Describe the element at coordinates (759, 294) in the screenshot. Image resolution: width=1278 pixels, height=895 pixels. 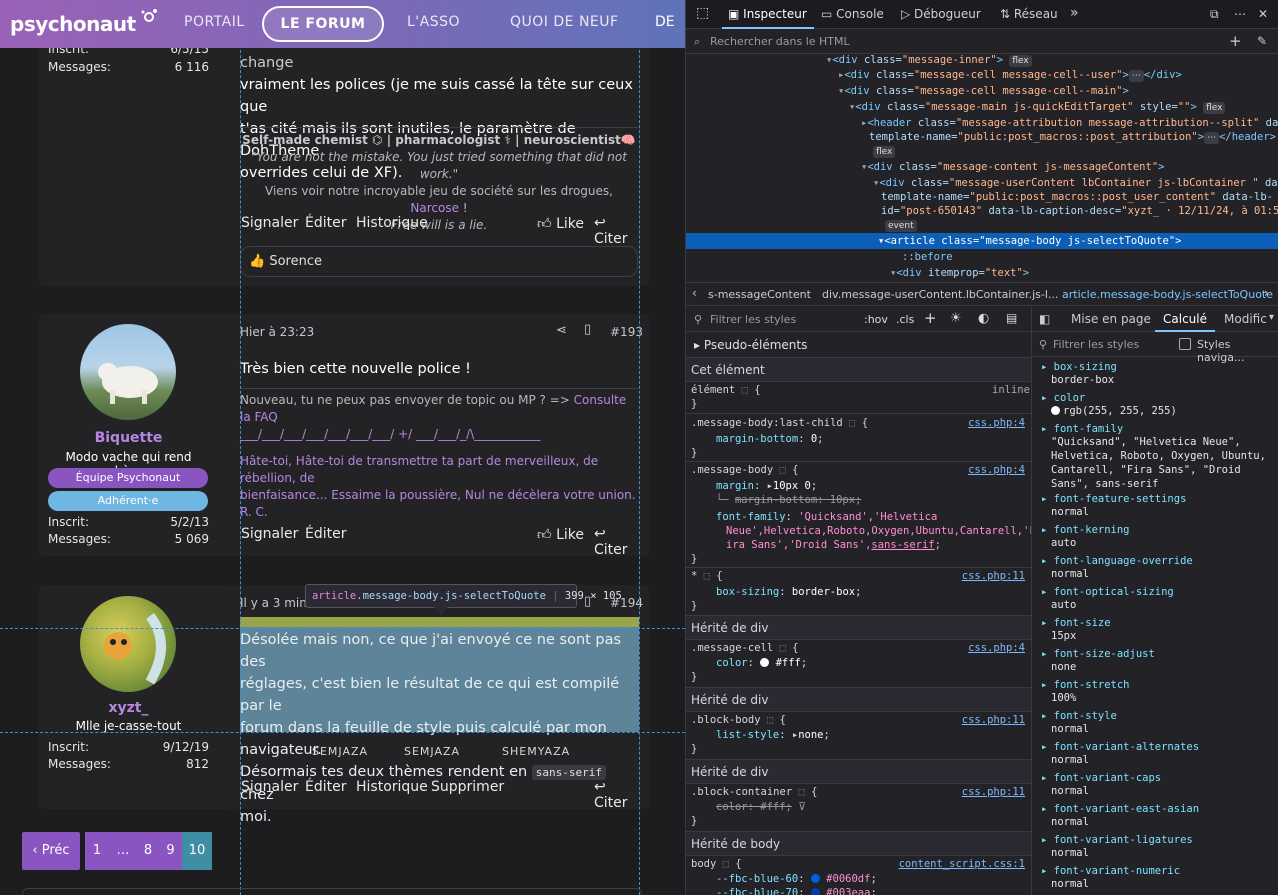
I see `breadcrumb-item: s-messageContent` at that location.